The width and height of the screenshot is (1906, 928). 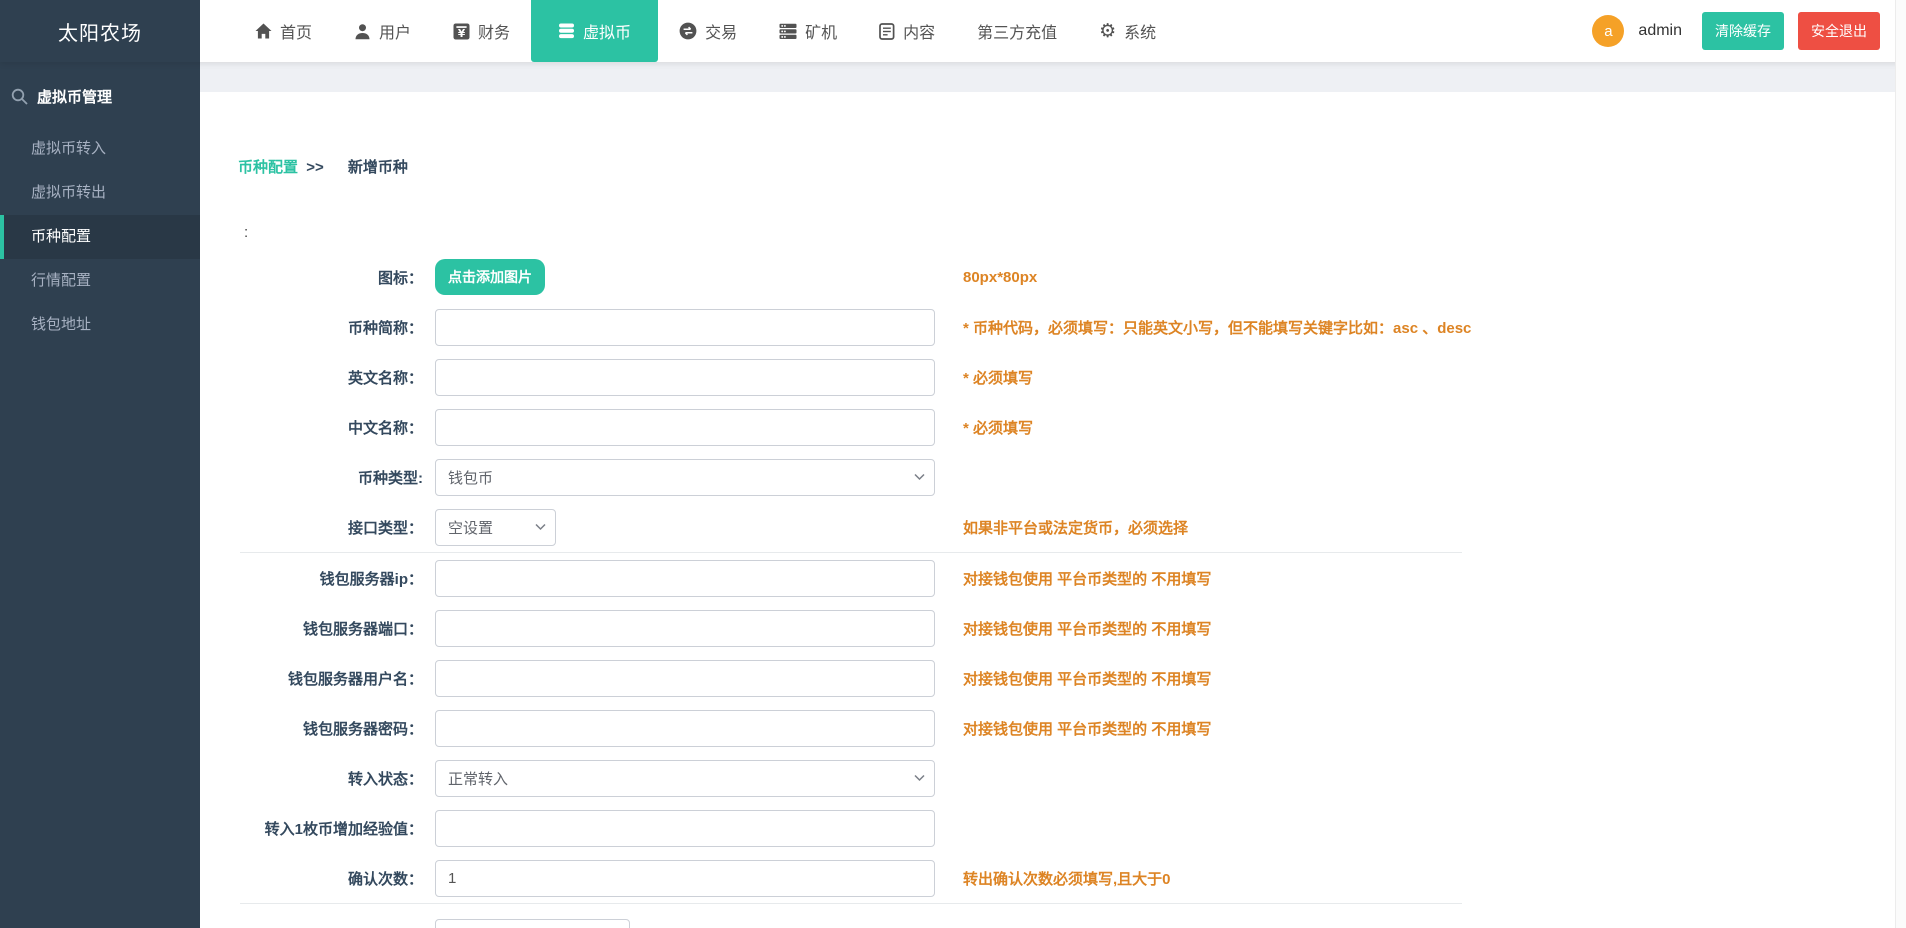 I want to click on form-row-interface-type: 接口类型： 空设置 如果非平台或法定货币，必须选择, so click(x=1062, y=527).